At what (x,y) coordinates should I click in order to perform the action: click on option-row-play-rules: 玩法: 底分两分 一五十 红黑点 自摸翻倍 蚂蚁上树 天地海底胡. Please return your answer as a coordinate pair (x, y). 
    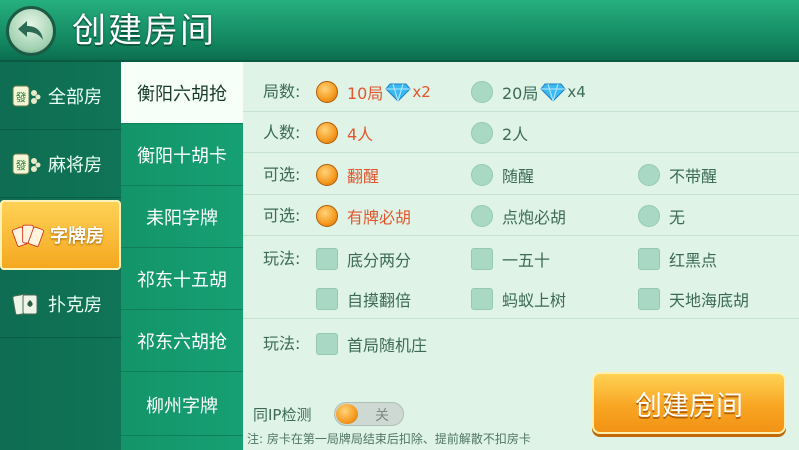
    Looking at the image, I should click on (521, 279).